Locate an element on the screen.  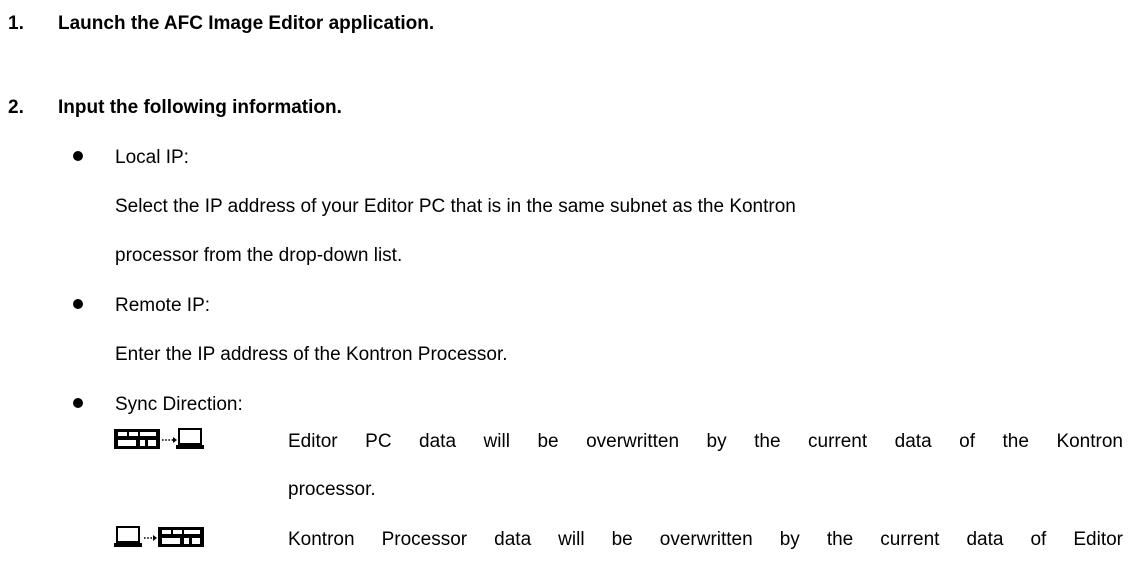
remote-ip-label: Remote IP: is located at coordinates (163, 305).